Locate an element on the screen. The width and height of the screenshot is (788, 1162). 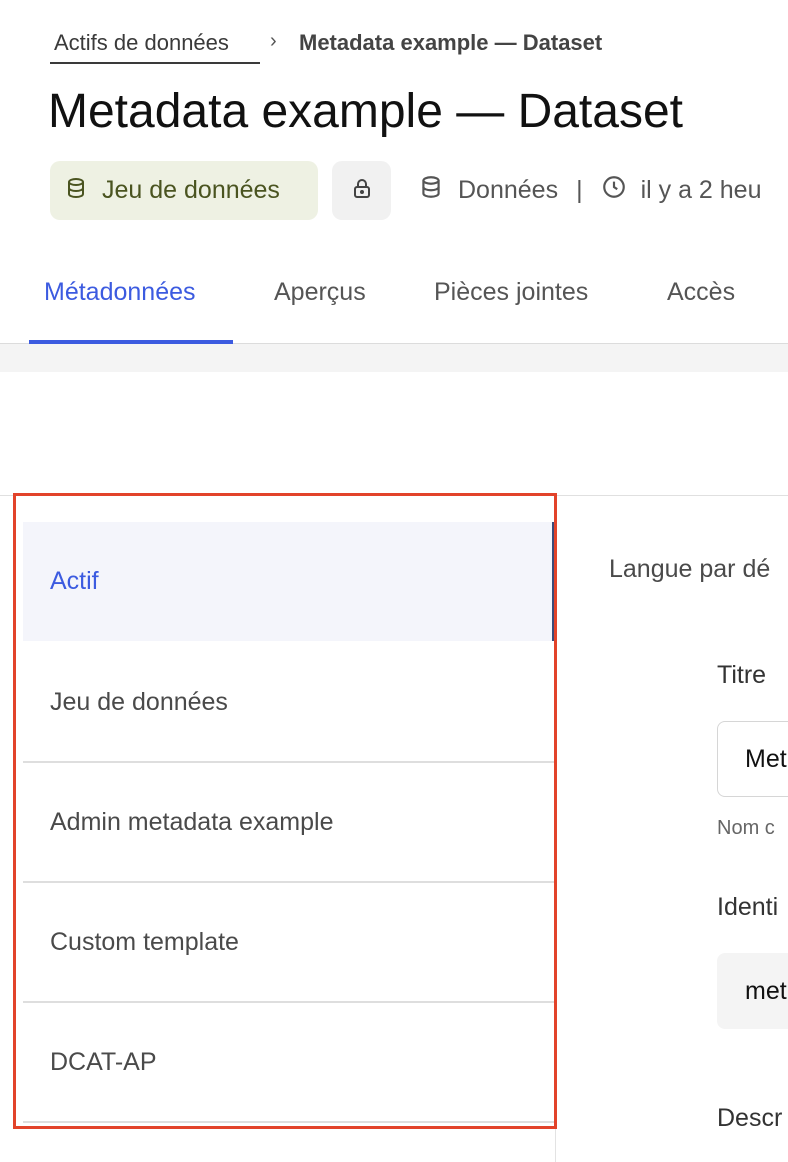
tab-access: Accès is located at coordinates (701, 292).